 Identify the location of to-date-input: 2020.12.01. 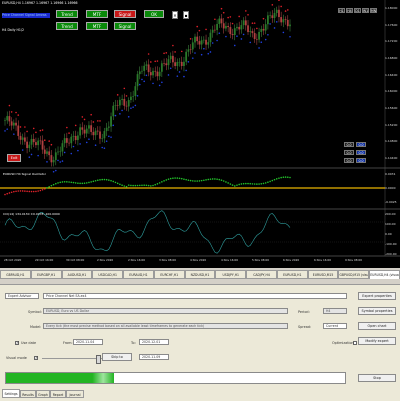
(154, 342).